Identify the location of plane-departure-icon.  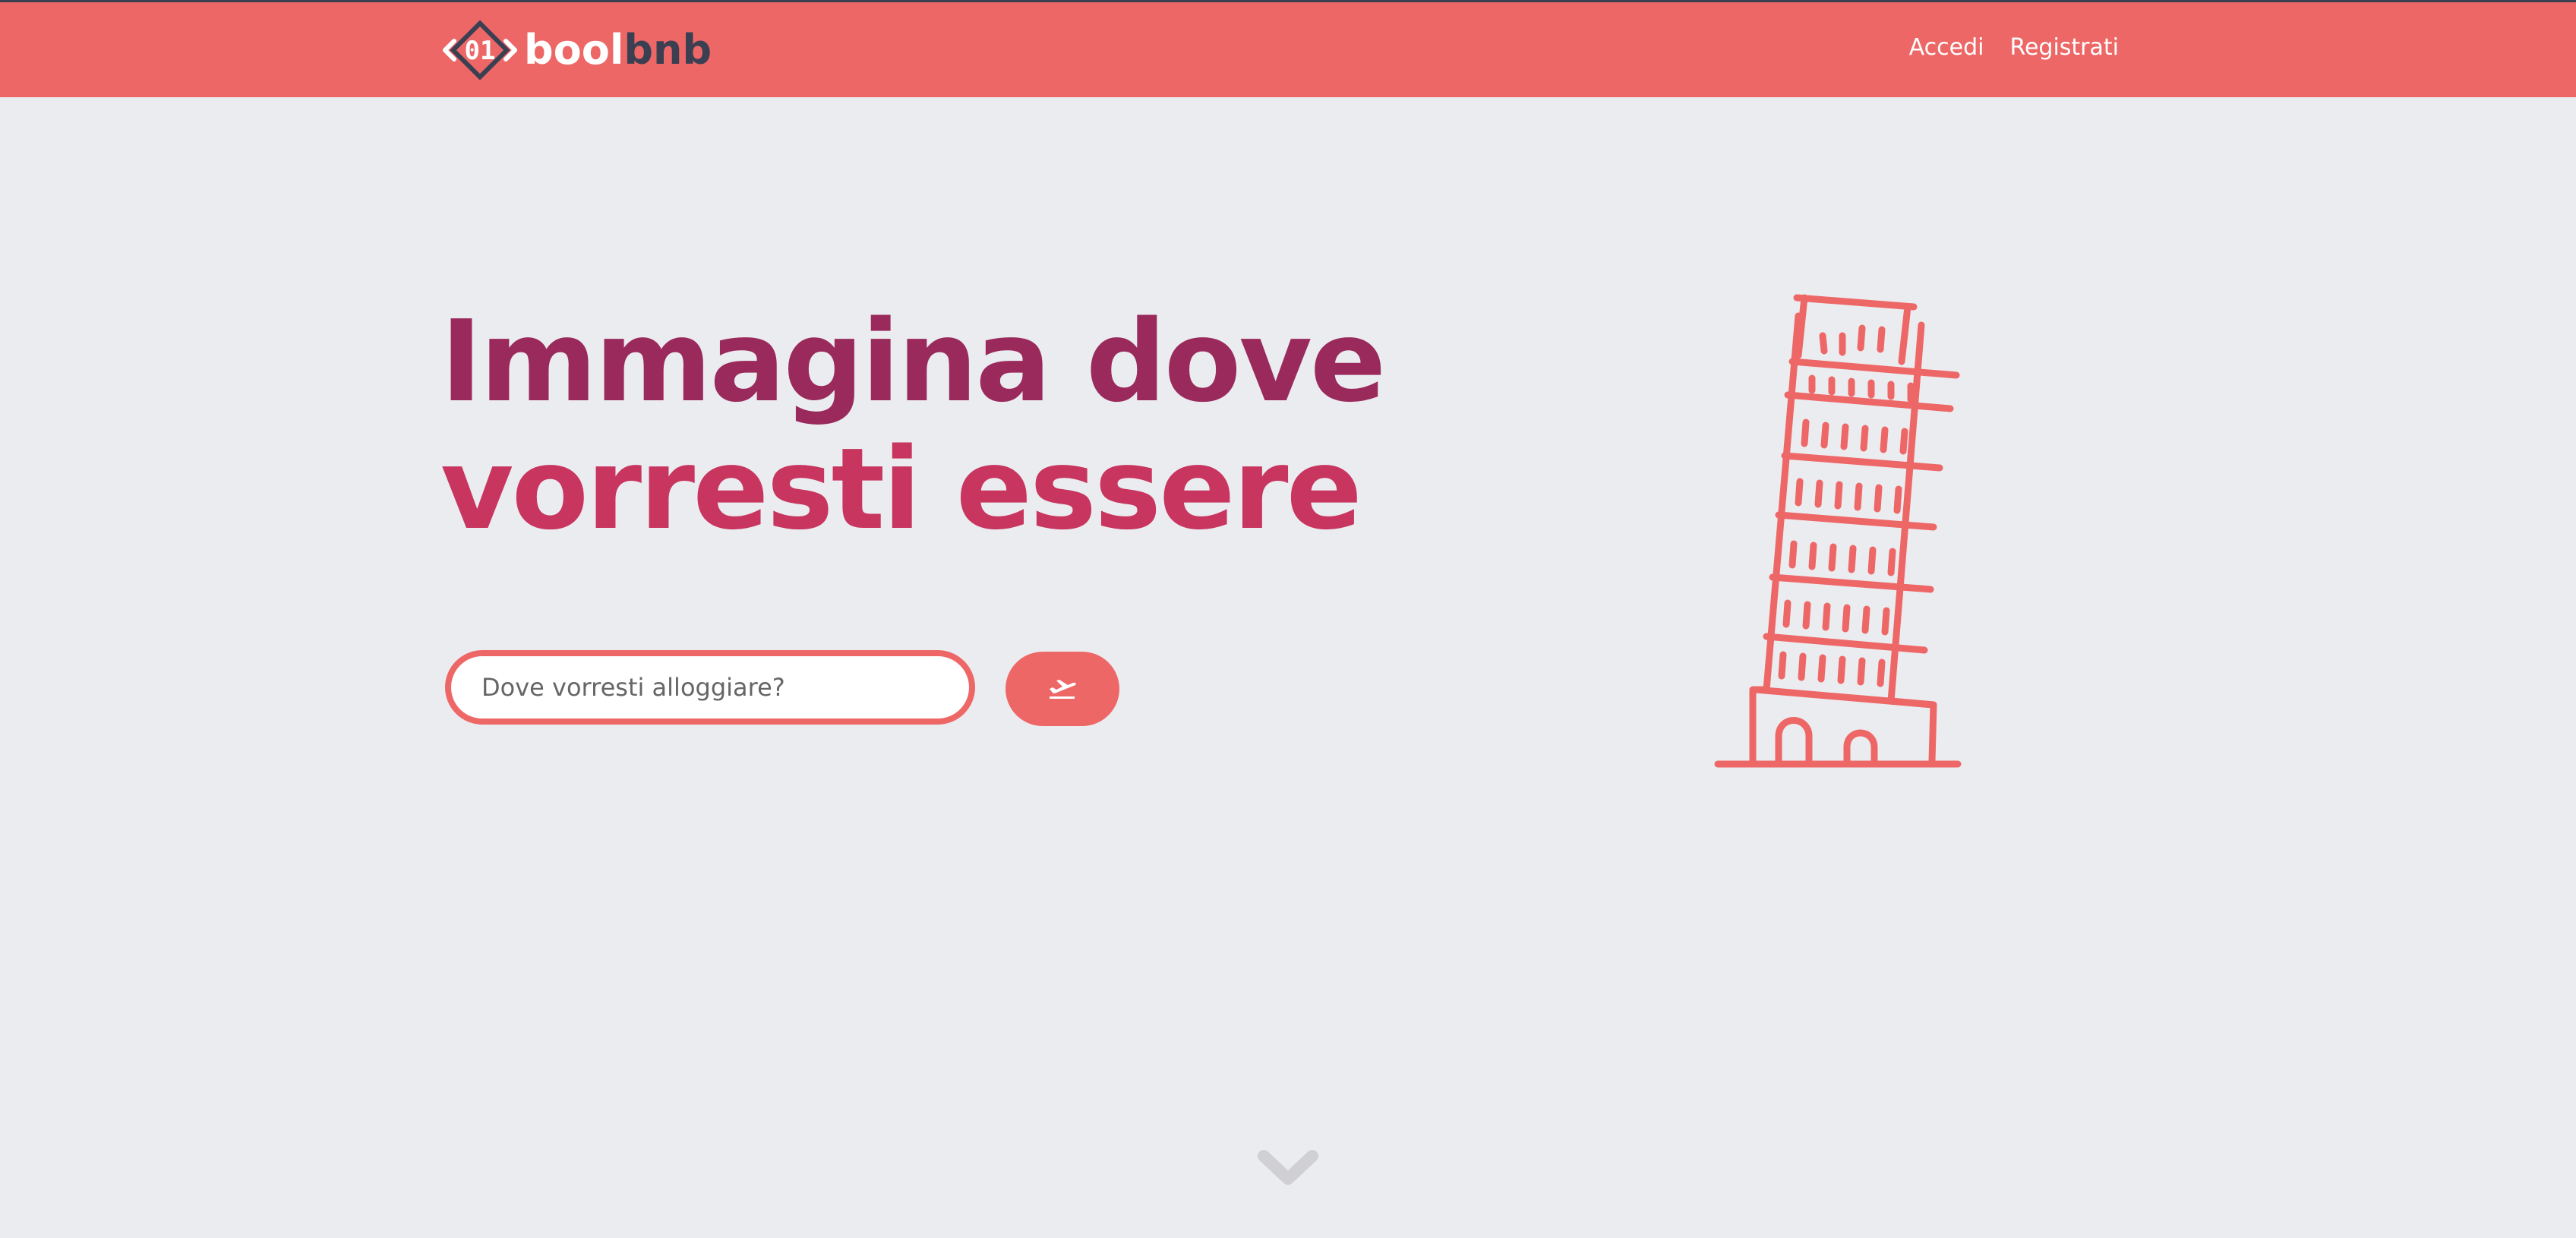
(1063, 689).